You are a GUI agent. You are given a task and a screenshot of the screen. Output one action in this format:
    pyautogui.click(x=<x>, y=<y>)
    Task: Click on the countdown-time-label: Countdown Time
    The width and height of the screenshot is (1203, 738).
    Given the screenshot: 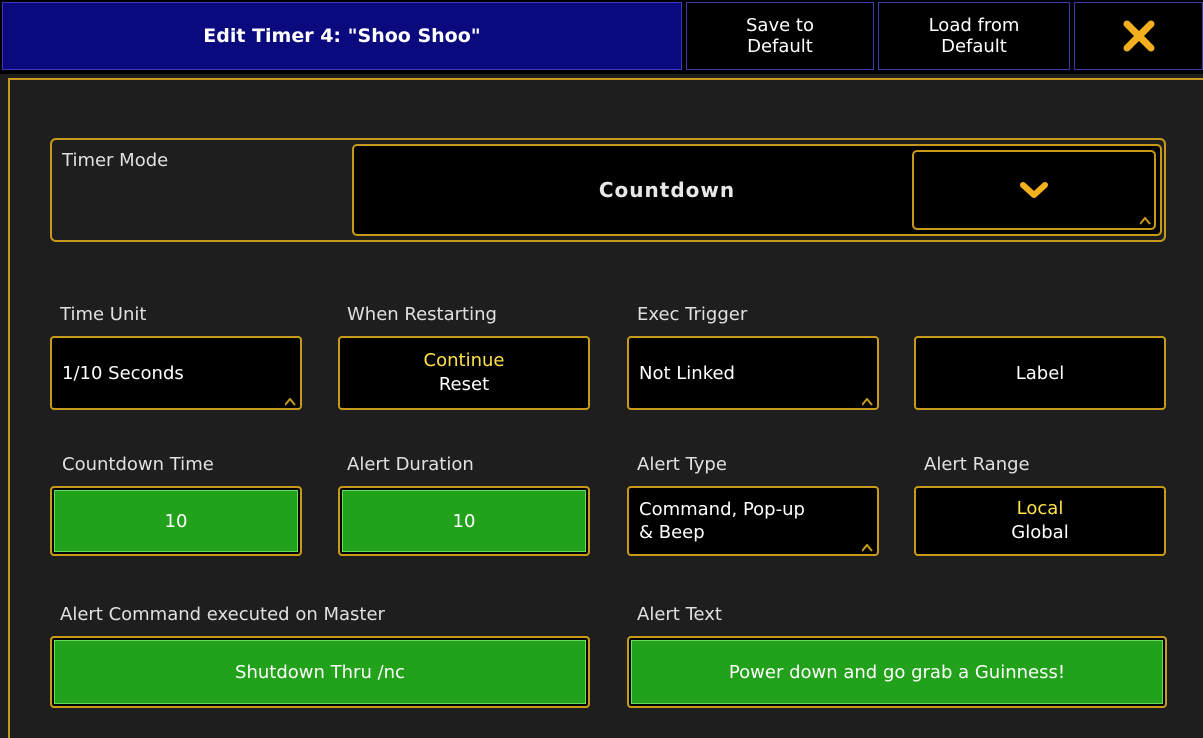 What is the action you would take?
    pyautogui.click(x=138, y=464)
    